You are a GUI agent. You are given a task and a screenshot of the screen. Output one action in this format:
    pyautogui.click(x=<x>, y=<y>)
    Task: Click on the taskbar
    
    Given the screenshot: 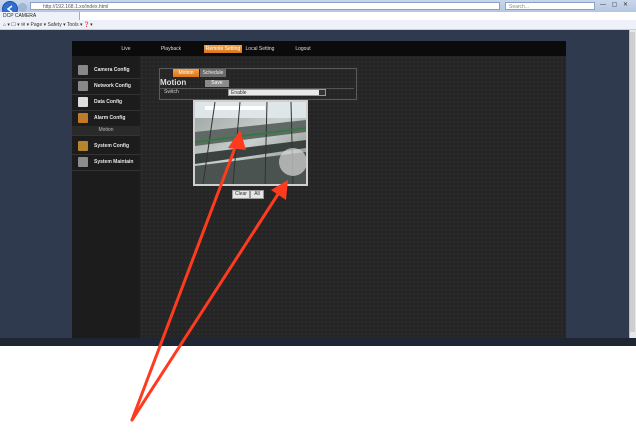 What is the action you would take?
    pyautogui.click(x=318, y=342)
    